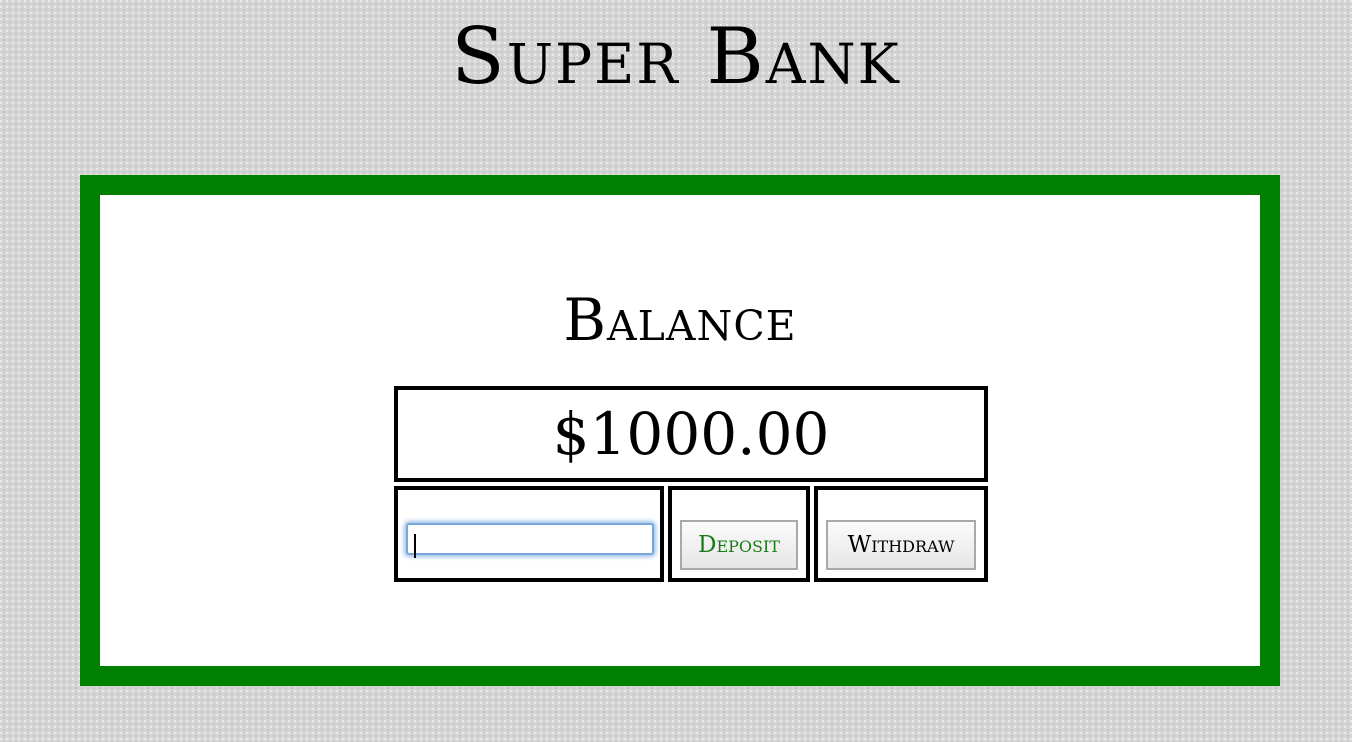 This screenshot has height=742, width=1352. I want to click on deposit-cell: Deposit, so click(739, 534).